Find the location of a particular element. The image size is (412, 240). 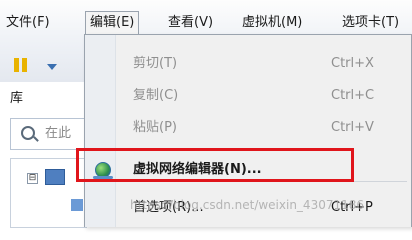

chevron-down-icon is located at coordinates (52, 67).